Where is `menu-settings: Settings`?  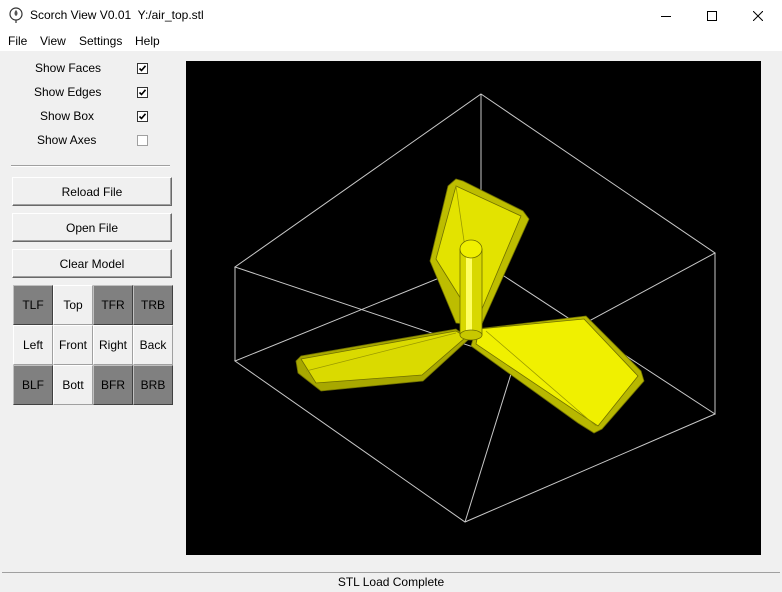 menu-settings: Settings is located at coordinates (100, 41).